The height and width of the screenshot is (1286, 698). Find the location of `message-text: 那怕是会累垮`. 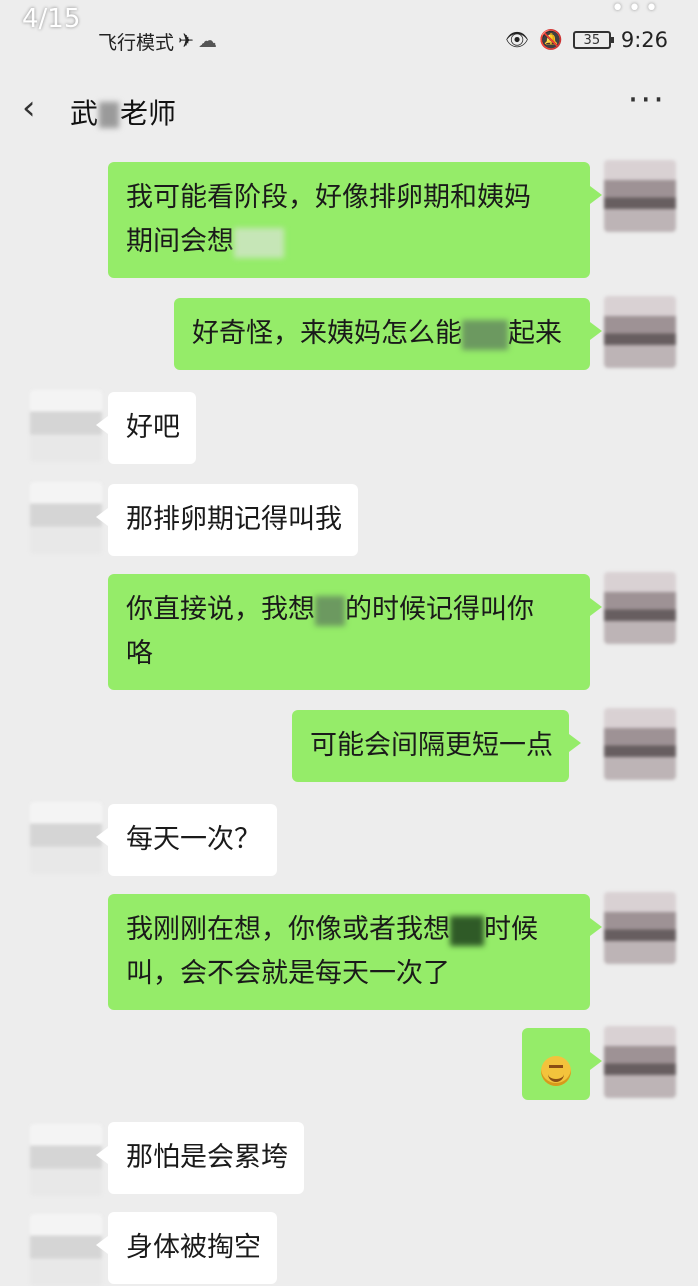

message-text: 那怕是会累垮 is located at coordinates (207, 1157).